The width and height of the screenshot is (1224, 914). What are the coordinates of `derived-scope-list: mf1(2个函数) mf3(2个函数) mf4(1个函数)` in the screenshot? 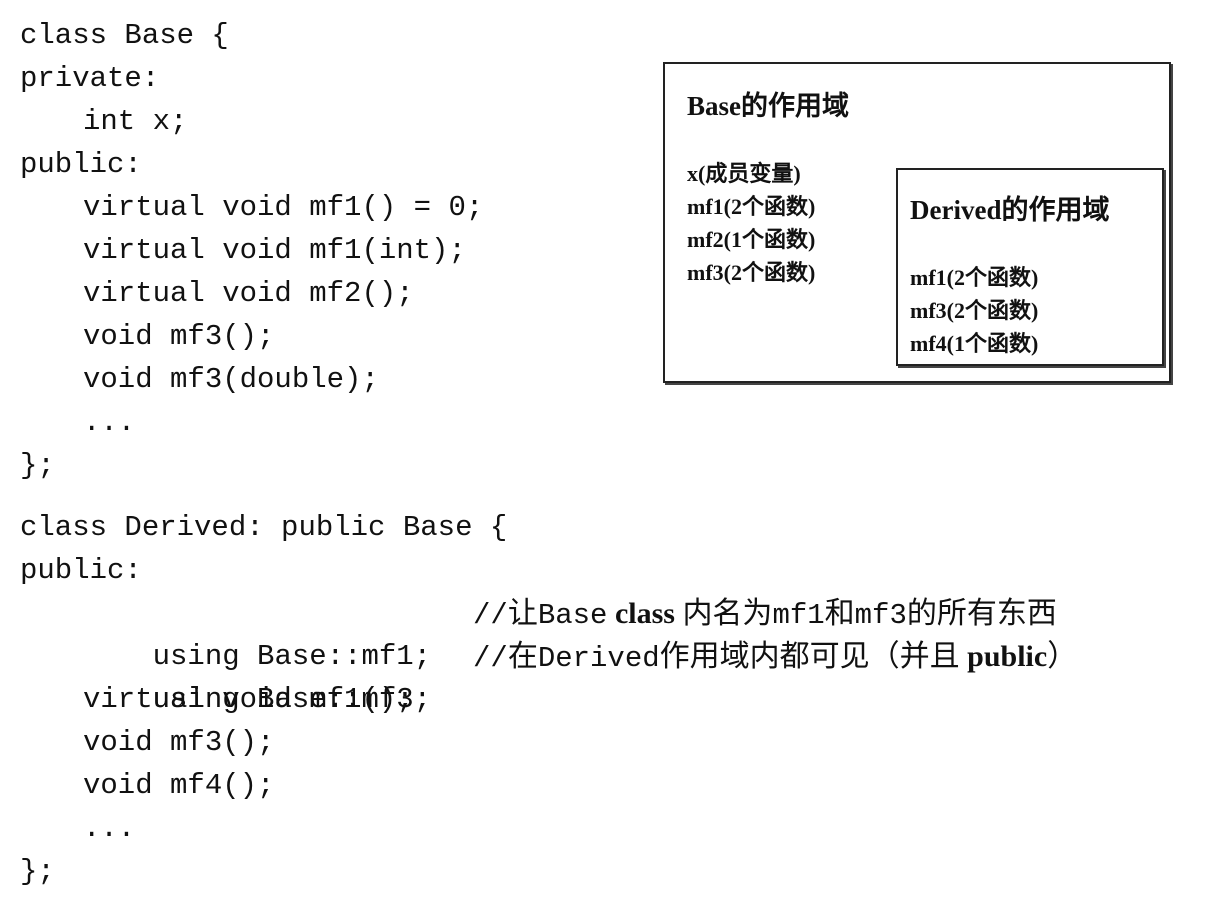 It's located at (974, 310).